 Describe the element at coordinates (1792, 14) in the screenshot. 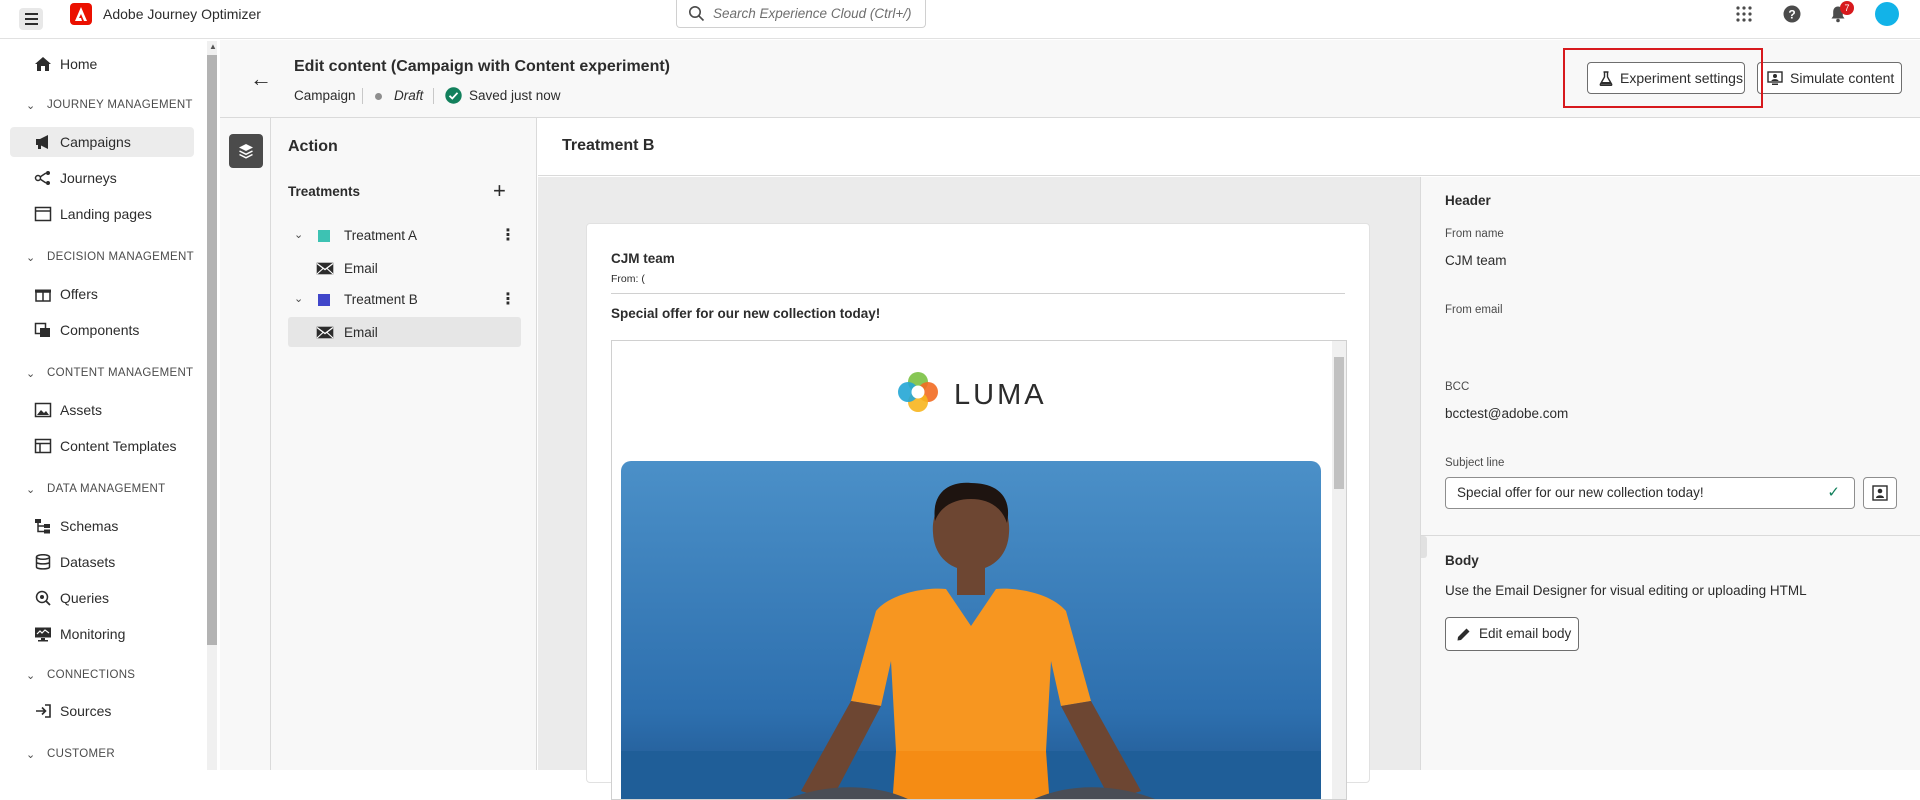

I see `help-icon: ?` at that location.